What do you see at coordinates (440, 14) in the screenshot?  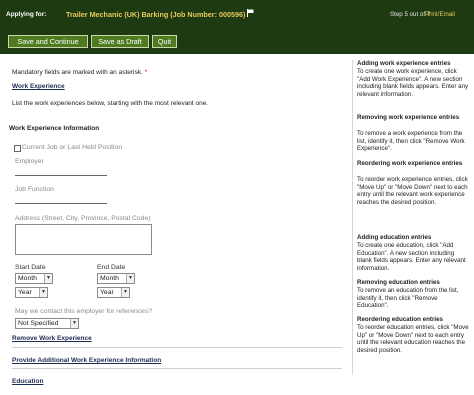 I see `print-email-link: Print/Email` at bounding box center [440, 14].